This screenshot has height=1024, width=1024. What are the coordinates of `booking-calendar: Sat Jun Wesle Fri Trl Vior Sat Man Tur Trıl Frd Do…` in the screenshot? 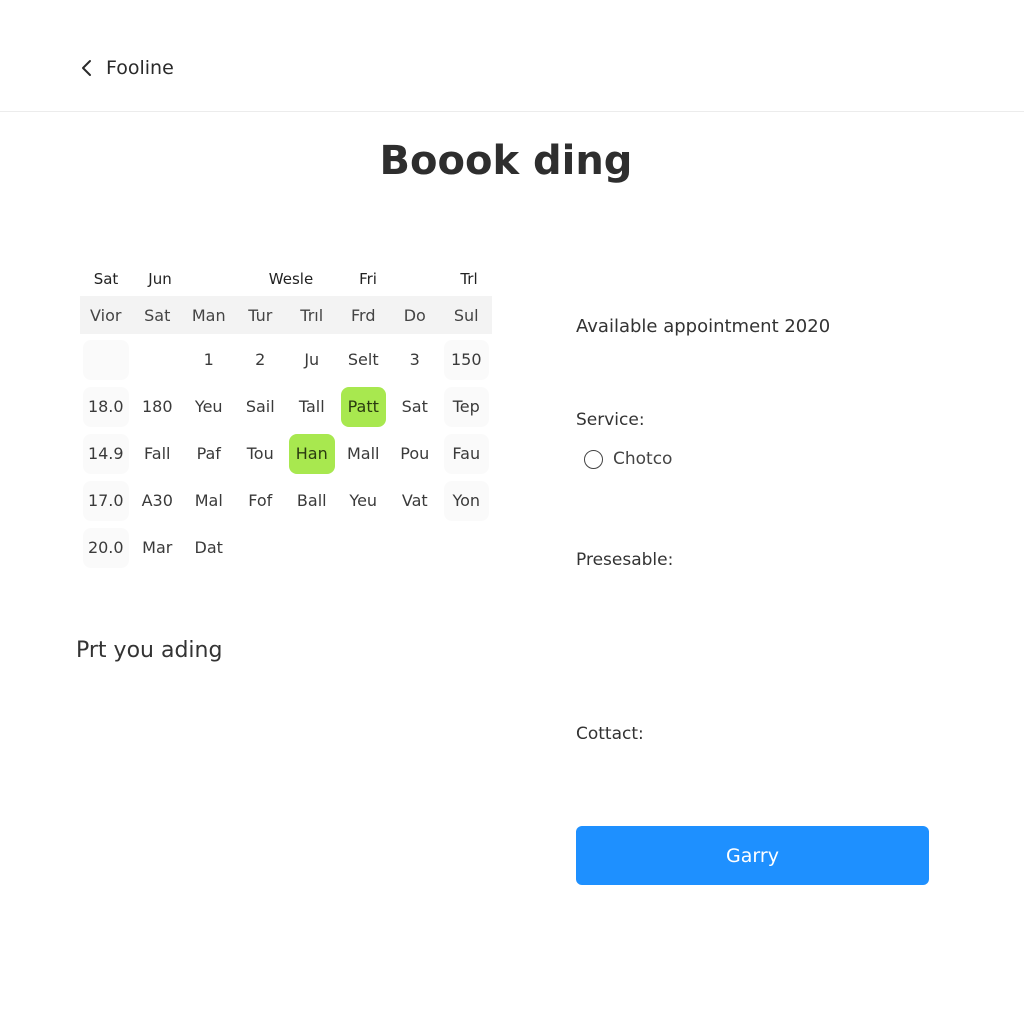 It's located at (286, 416).